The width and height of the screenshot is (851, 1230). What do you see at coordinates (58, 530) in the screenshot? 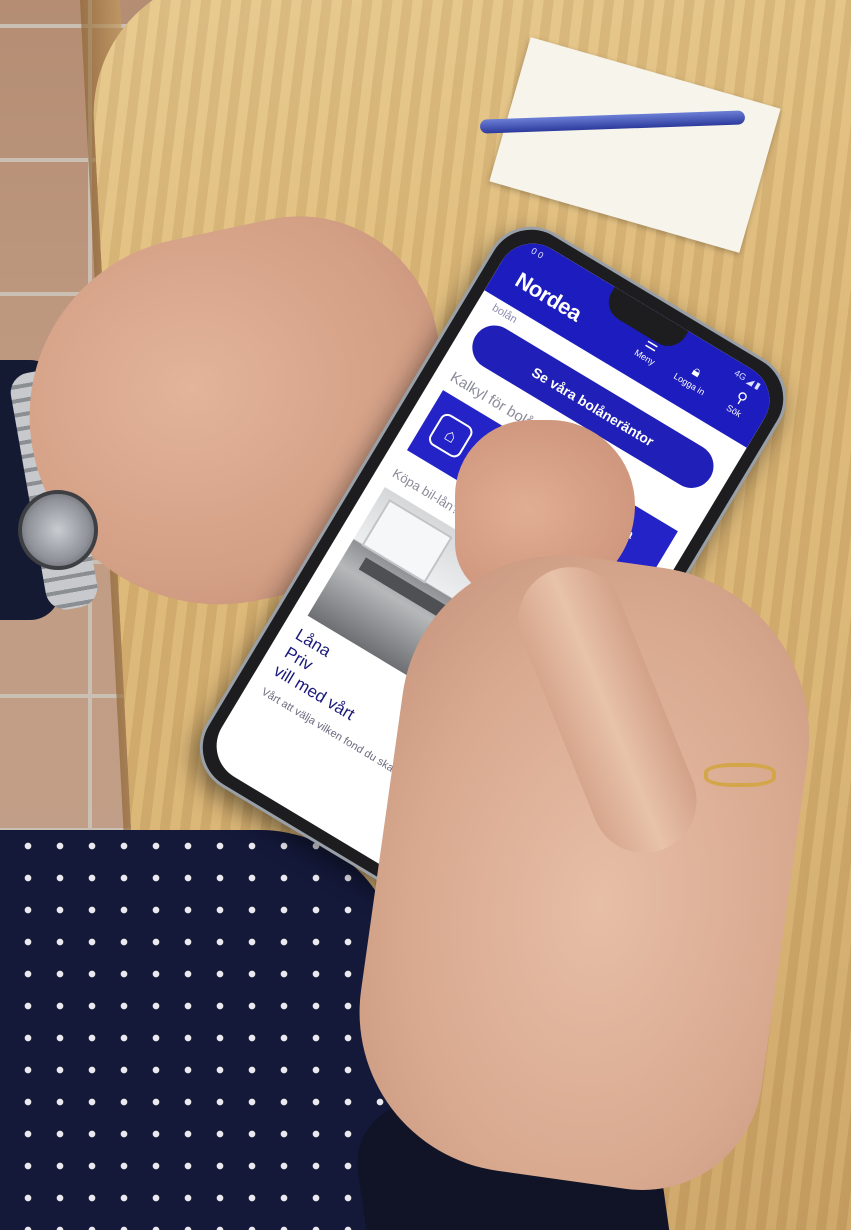
I see `wristwatch` at bounding box center [58, 530].